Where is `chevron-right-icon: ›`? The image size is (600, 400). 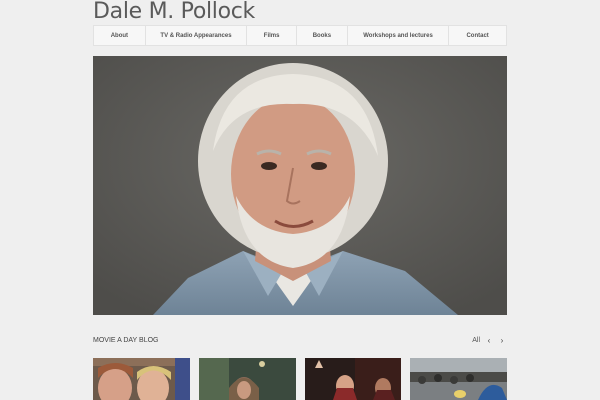
chevron-right-icon: › is located at coordinates (502, 341).